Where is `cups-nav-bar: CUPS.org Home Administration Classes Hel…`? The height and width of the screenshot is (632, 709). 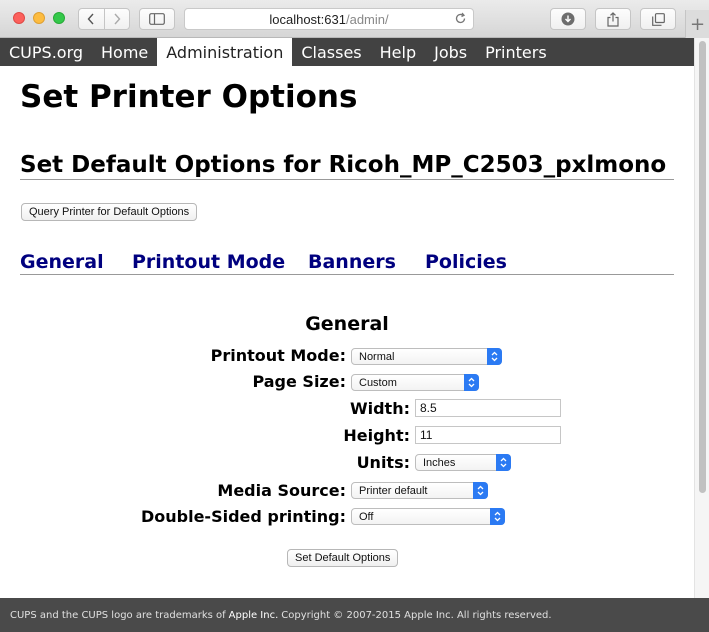
cups-nav-bar: CUPS.org Home Administration Classes Hel… is located at coordinates (347, 52).